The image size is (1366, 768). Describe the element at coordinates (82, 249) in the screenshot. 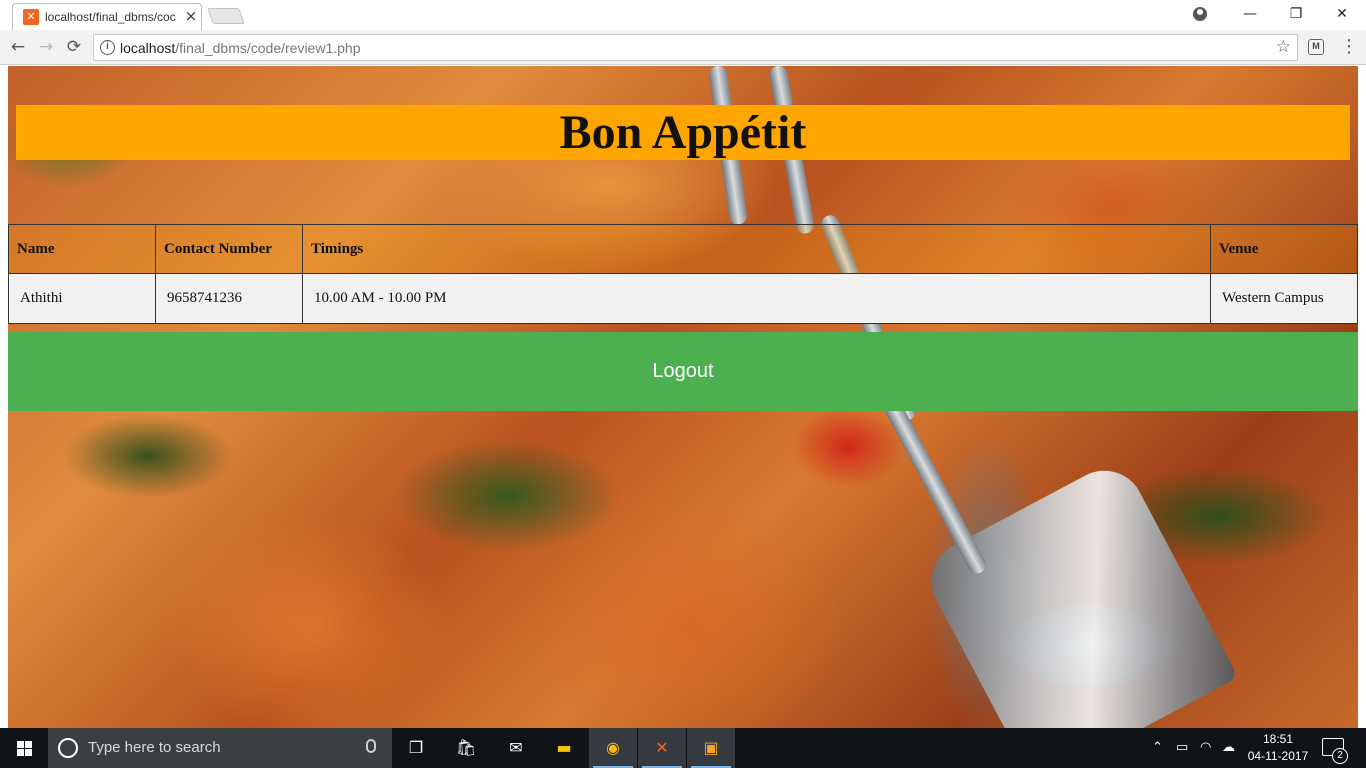

I see `column-header-name: Name` at that location.